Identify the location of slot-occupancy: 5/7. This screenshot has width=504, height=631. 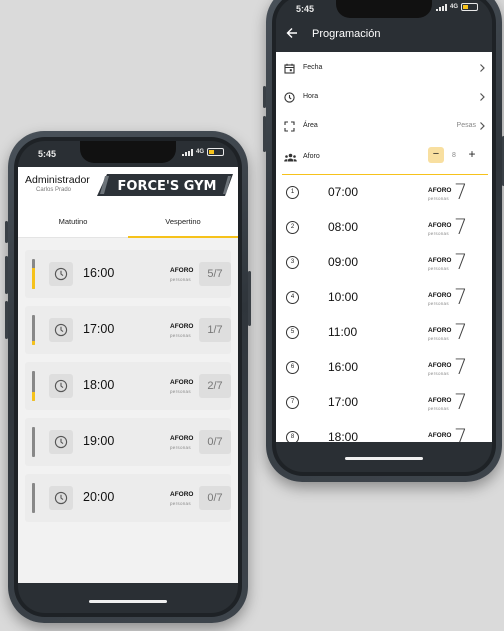
(215, 274).